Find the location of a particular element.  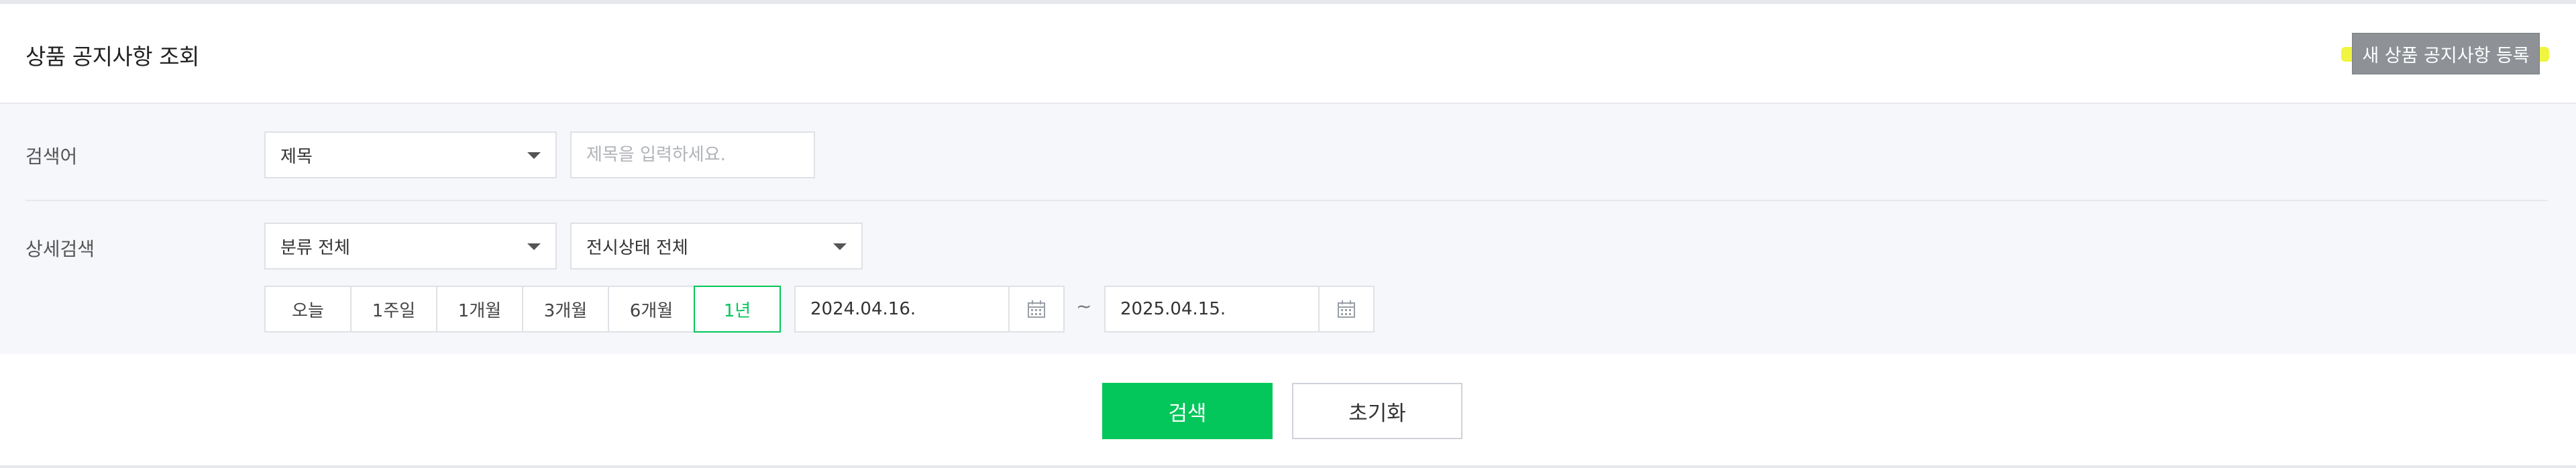

end-date-value: 2025.04.15. is located at coordinates (1173, 309).